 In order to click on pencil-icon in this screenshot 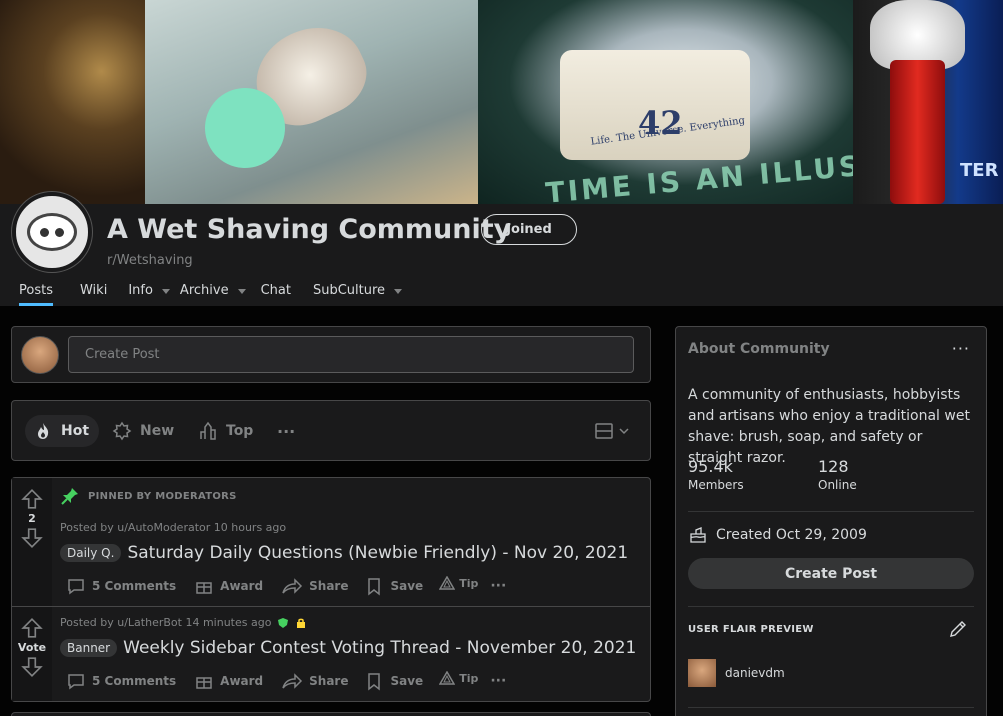, I will do `click(958, 629)`.